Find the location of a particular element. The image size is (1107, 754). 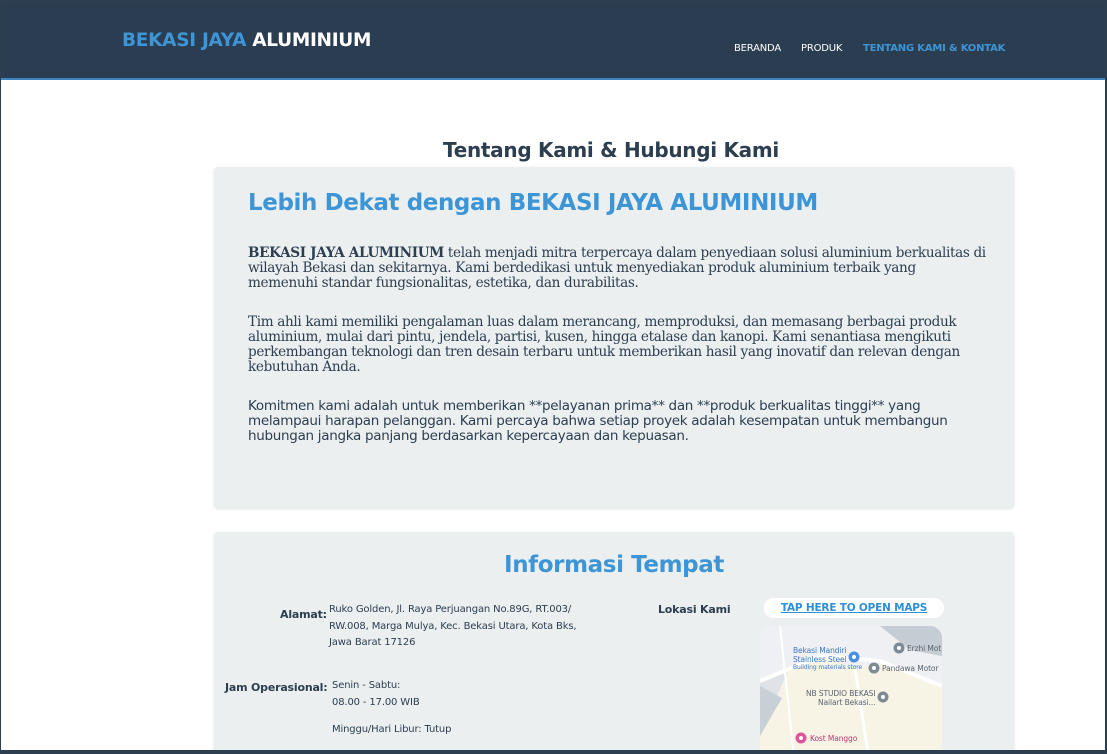

hours-label: Jam Operasional: is located at coordinates (276, 687).